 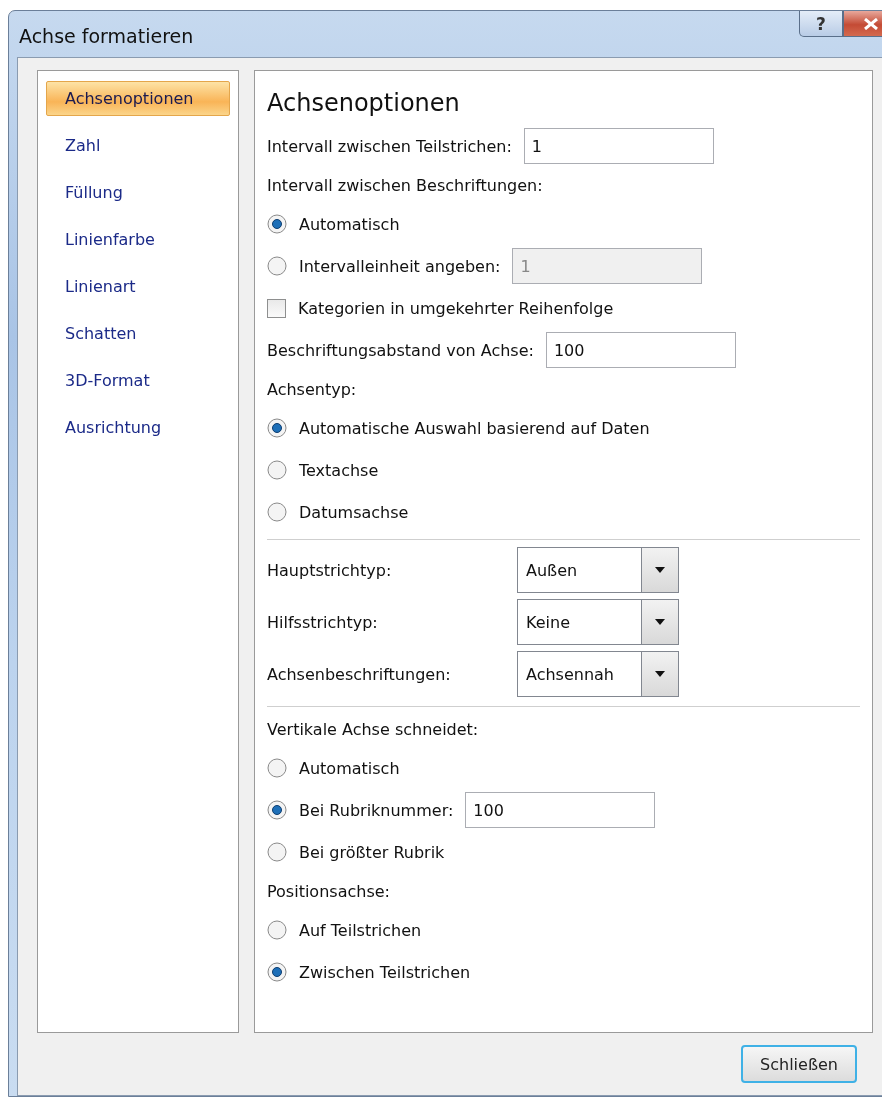 I want to click on radio-label: Auf Teilstrichen, so click(x=360, y=930).